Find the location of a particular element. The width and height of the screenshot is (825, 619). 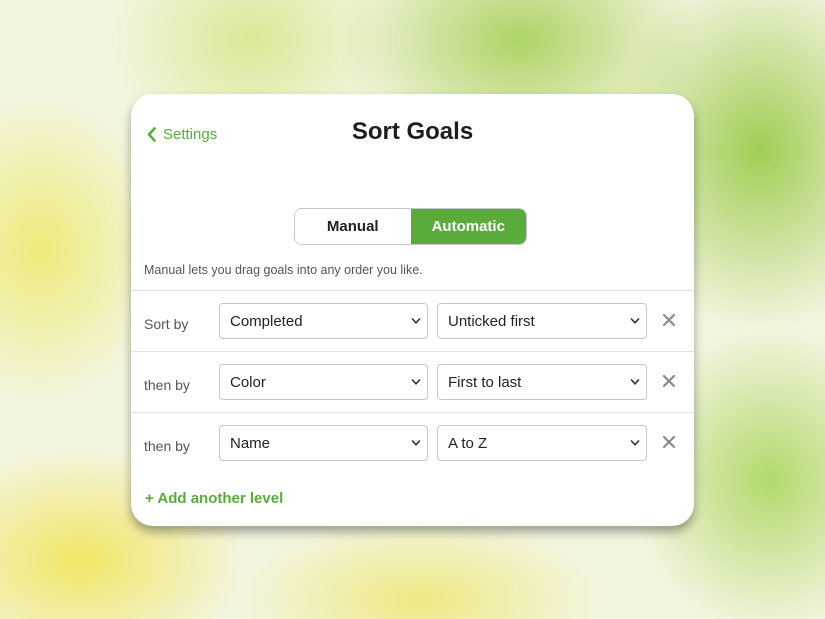

sort-field-select: Completed is located at coordinates (323, 321).